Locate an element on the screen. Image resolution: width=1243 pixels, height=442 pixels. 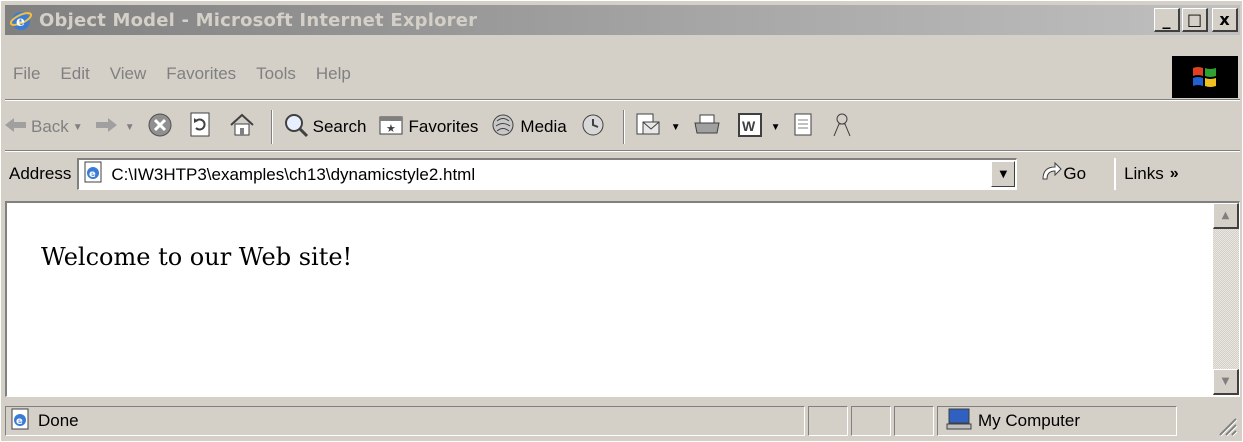
media-button: Media is located at coordinates (528, 127).